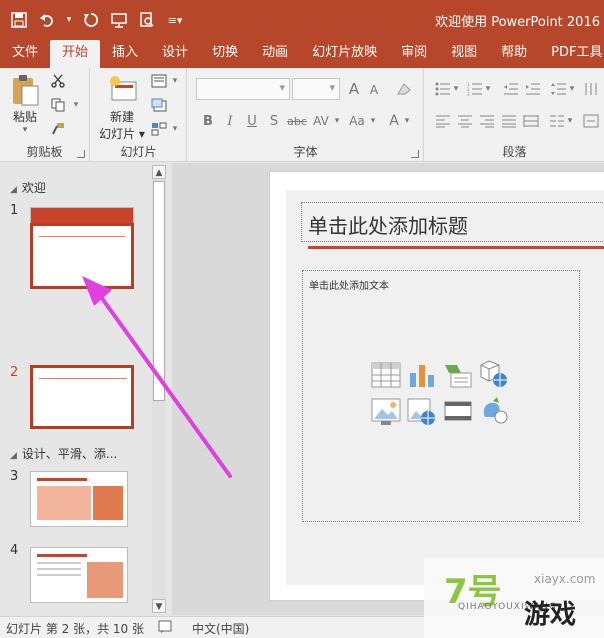 This screenshot has width=604, height=638. What do you see at coordinates (423, 376) in the screenshot?
I see `insert-chart-icon` at bounding box center [423, 376].